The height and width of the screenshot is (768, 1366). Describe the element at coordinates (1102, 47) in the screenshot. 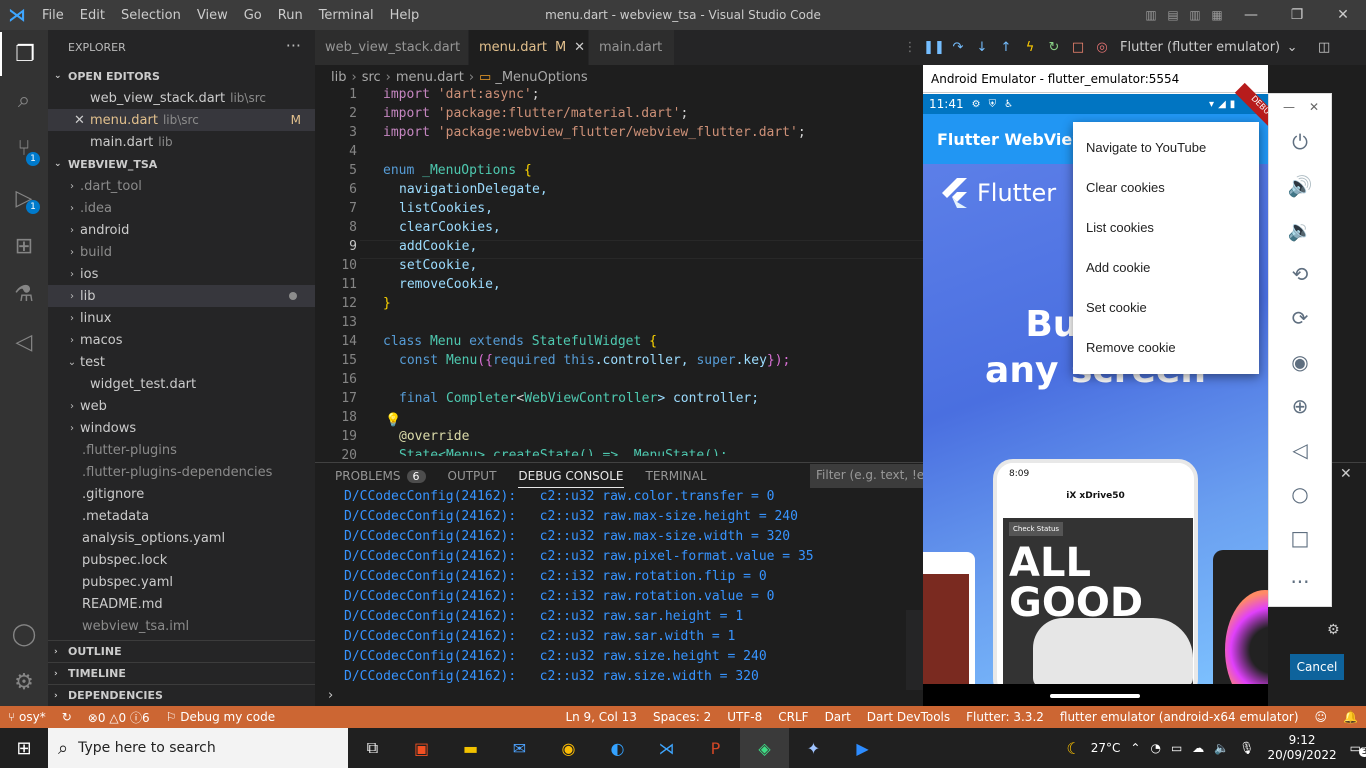

I see `devtools-icon: ◎` at that location.